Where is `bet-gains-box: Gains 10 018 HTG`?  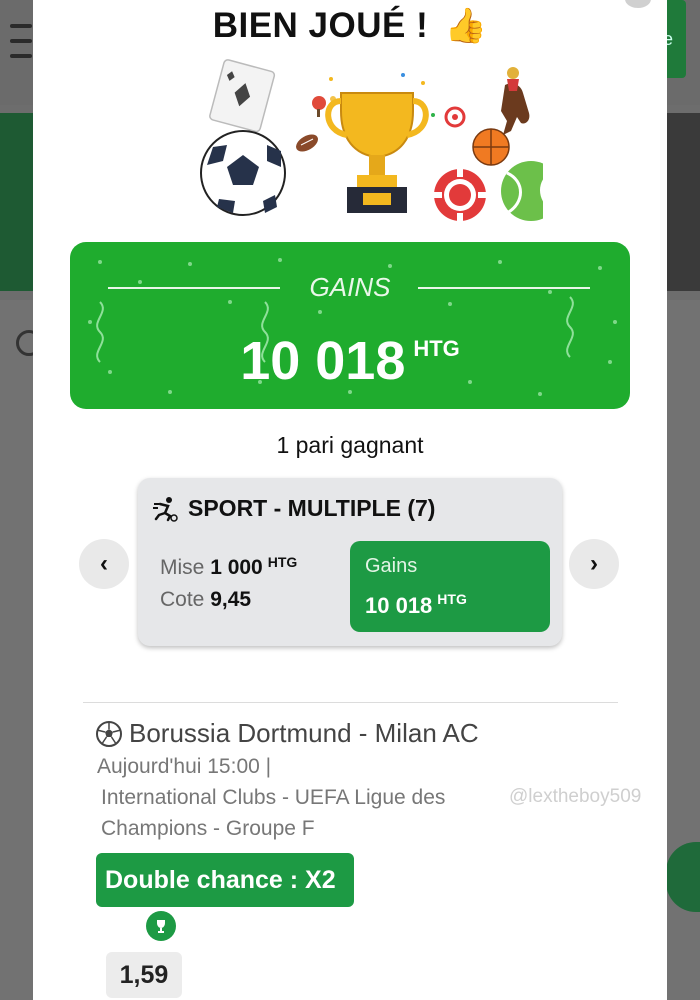
bet-gains-box: Gains 10 018 HTG is located at coordinates (450, 586).